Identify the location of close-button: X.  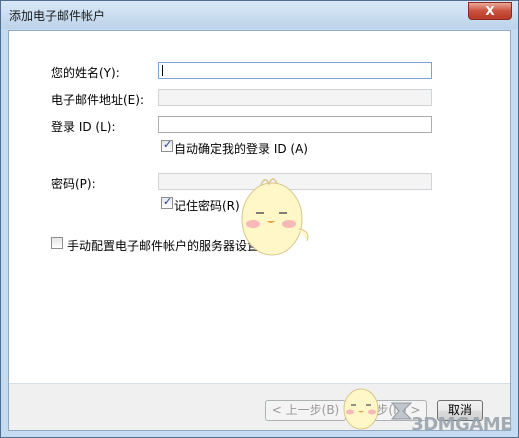
(490, 11).